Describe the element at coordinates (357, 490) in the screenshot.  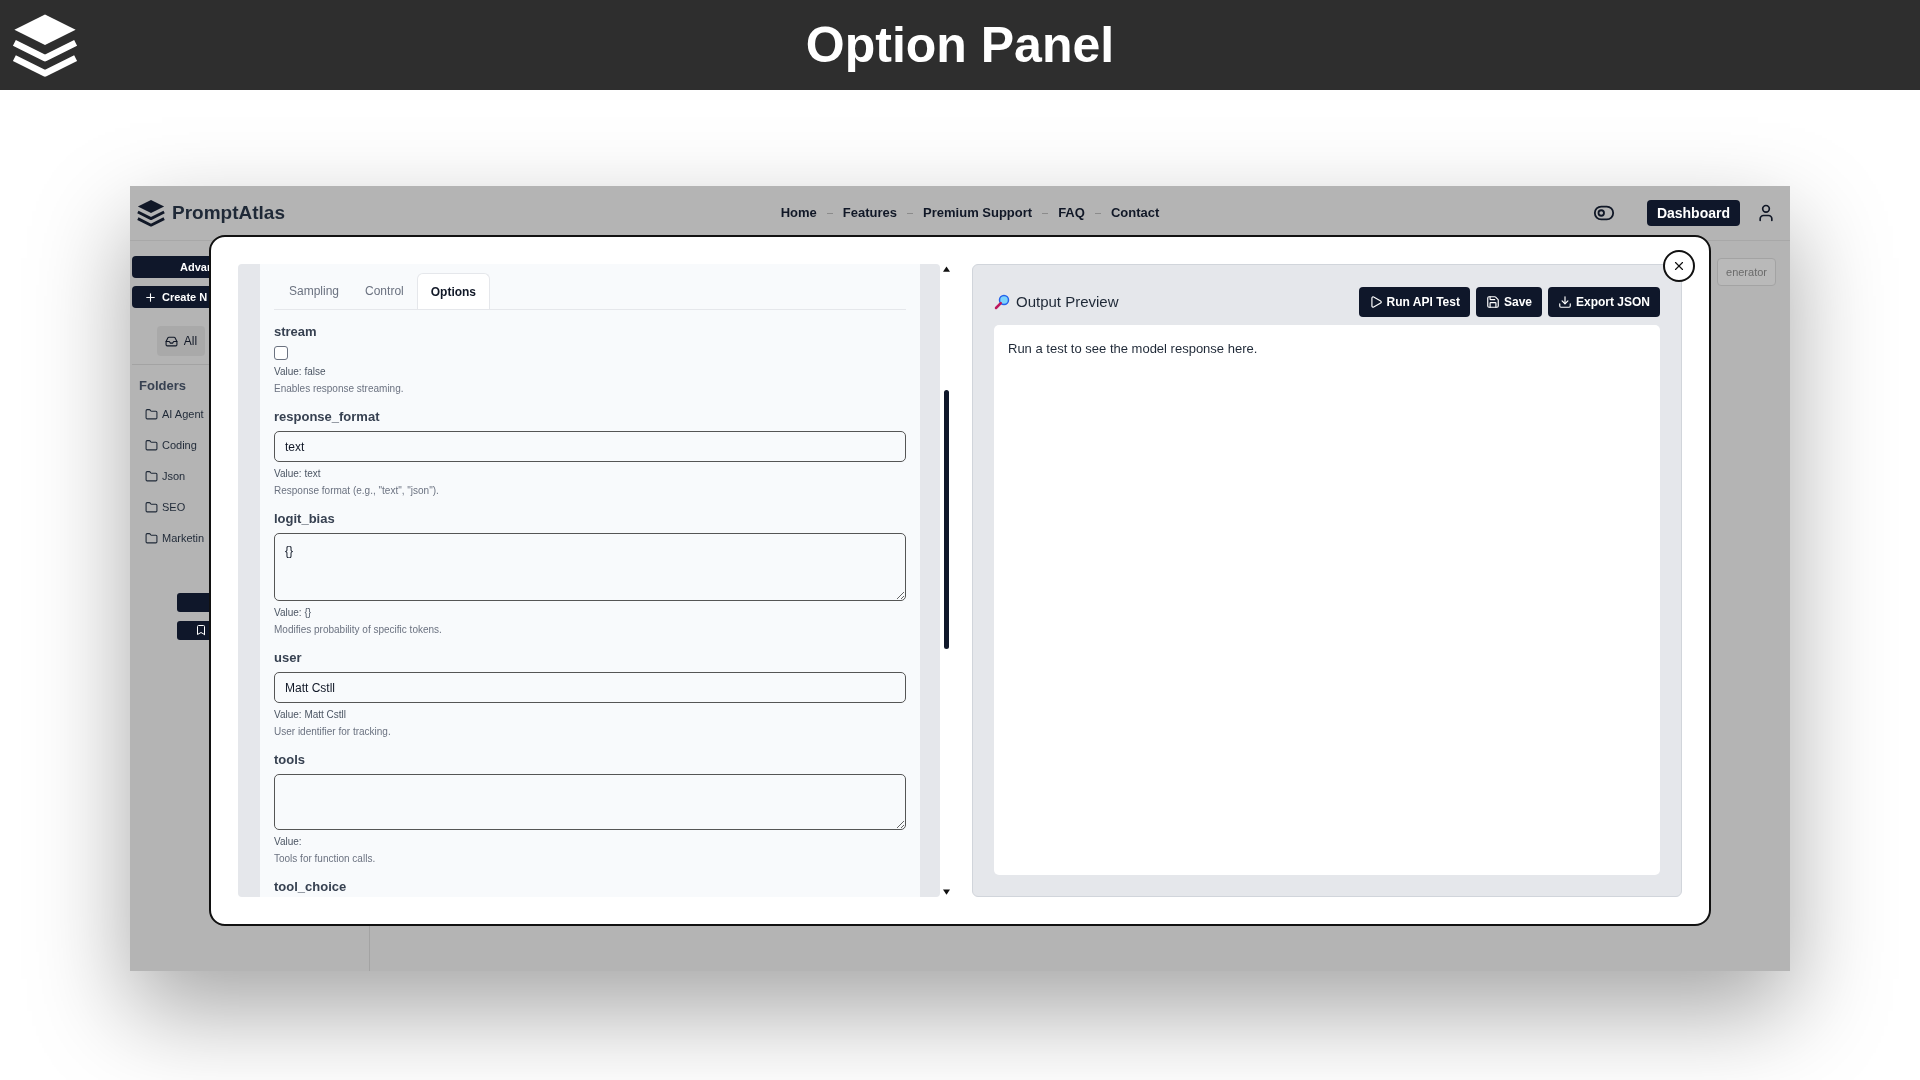
I see `field-description: Response format (e.g., "text", "json").` at that location.